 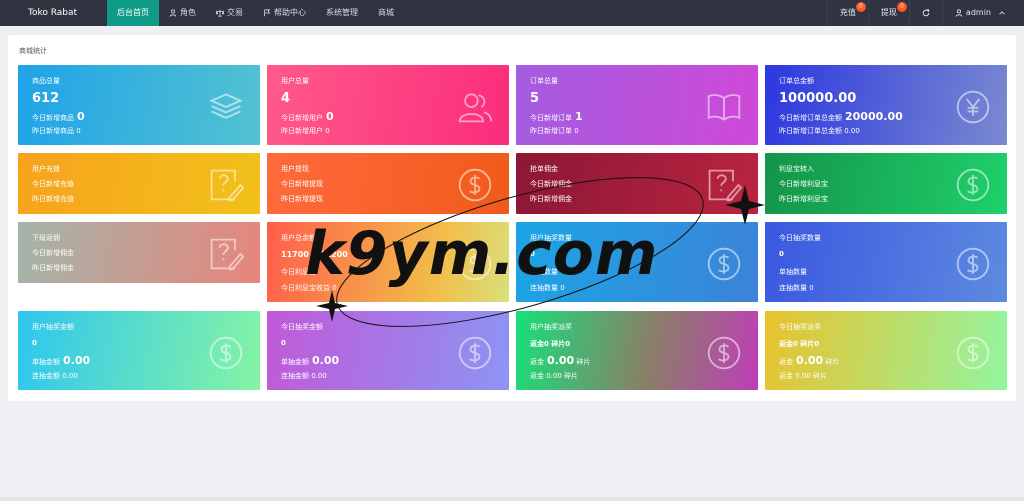 What do you see at coordinates (53, 13) in the screenshot?
I see `brand-title: Toko Rabat` at bounding box center [53, 13].